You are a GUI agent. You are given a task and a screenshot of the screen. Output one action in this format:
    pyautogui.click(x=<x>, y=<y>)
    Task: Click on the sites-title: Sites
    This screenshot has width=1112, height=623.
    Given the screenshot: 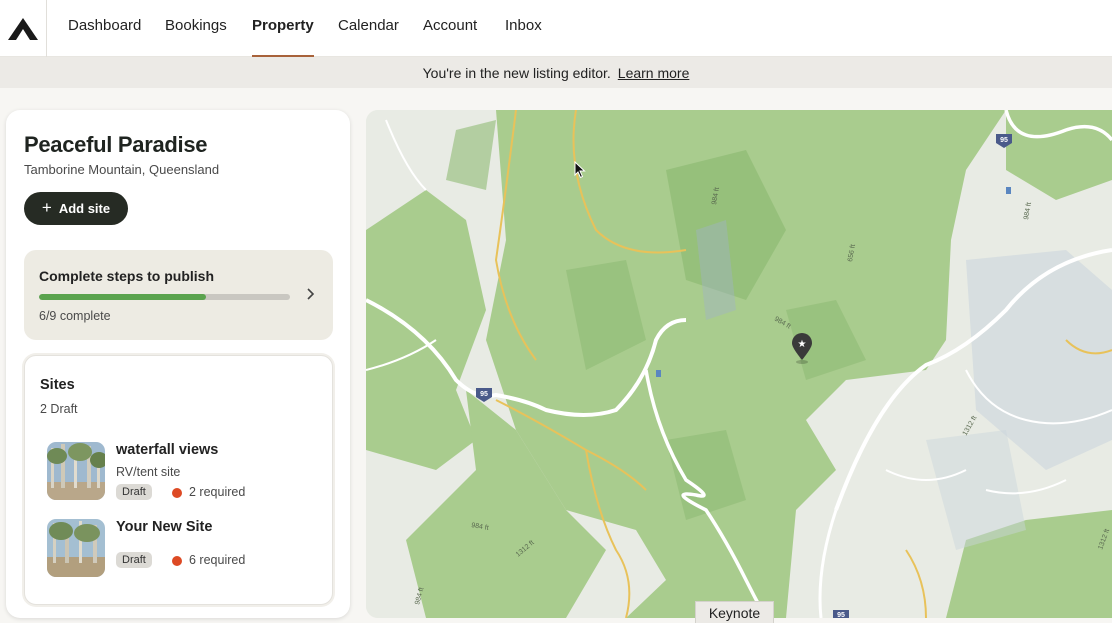 What is the action you would take?
    pyautogui.click(x=57, y=385)
    